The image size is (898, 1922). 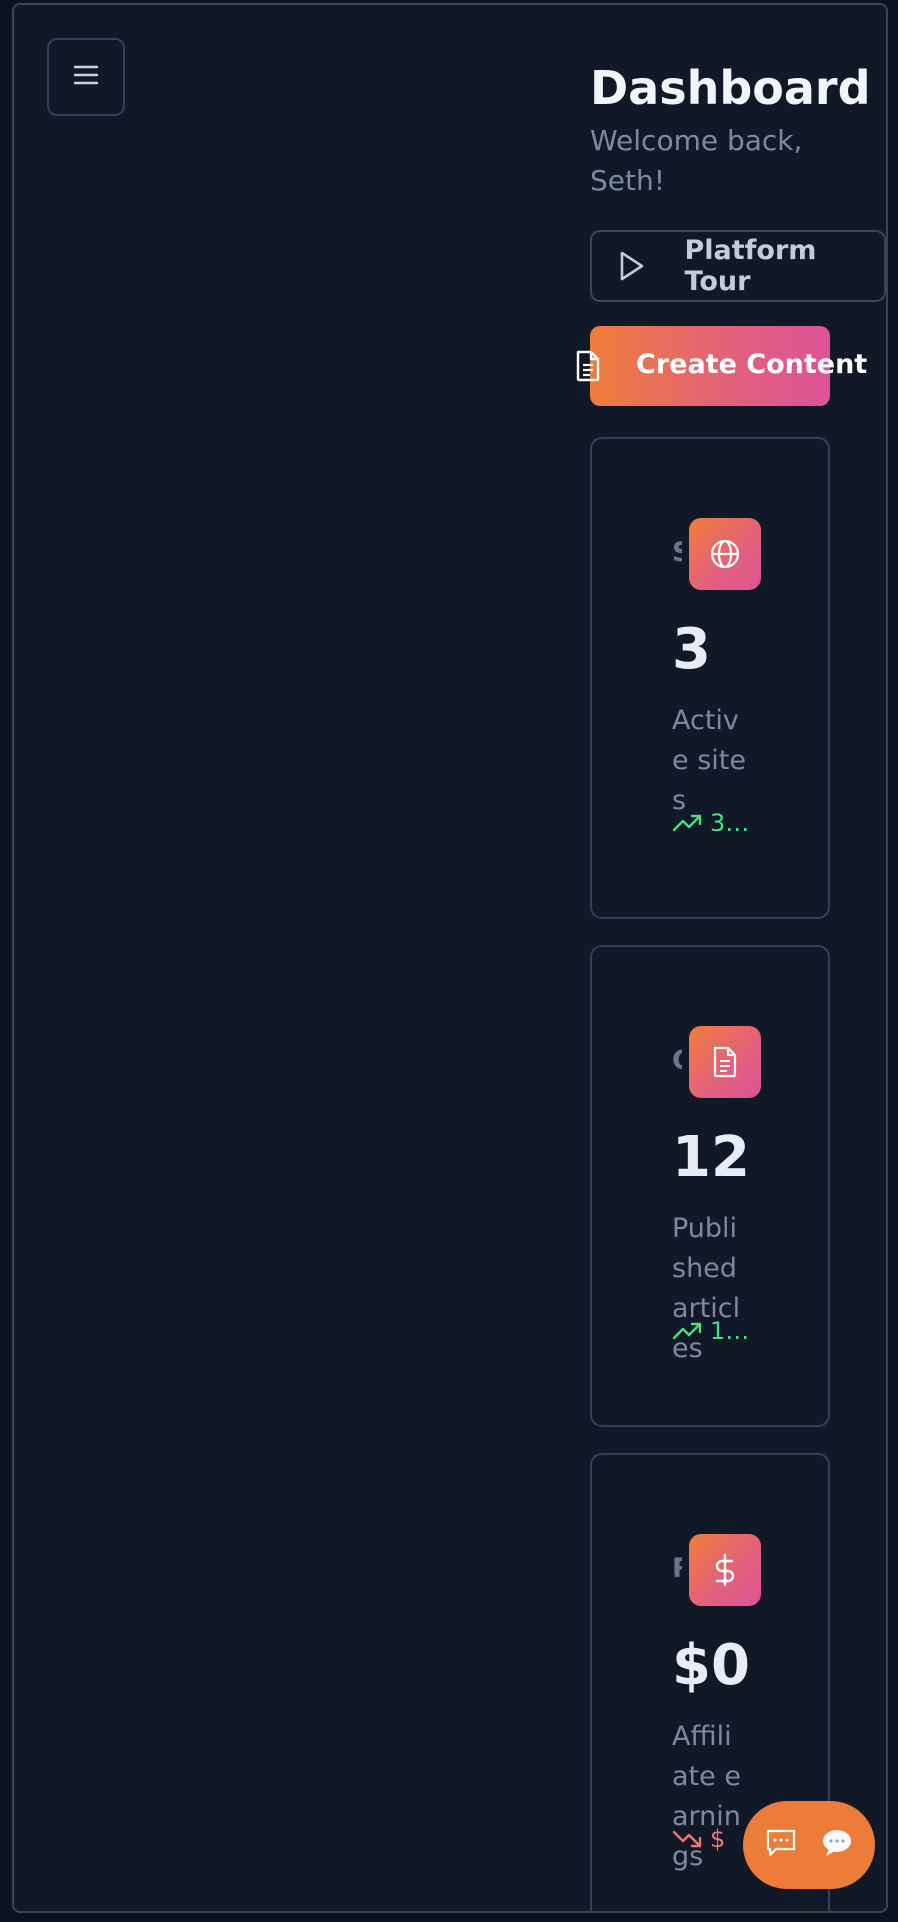 I want to click on card-label: S, so click(x=677, y=552).